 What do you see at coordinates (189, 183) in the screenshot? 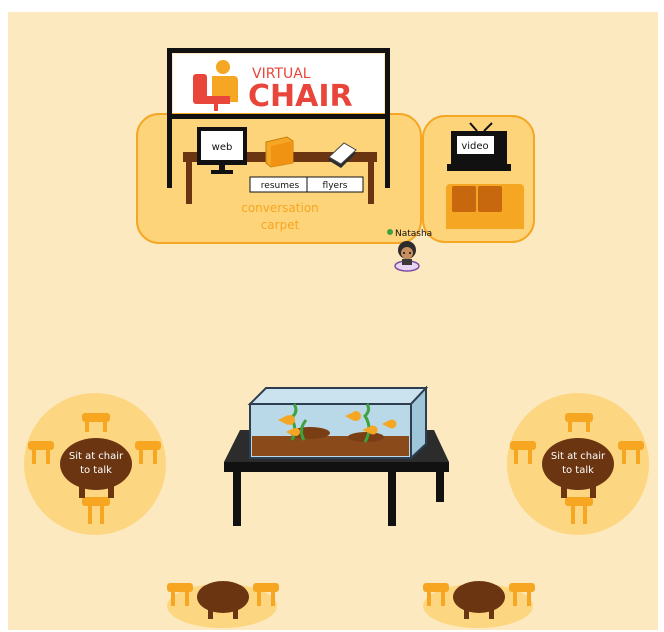
I see `booth-table-leg-left` at bounding box center [189, 183].